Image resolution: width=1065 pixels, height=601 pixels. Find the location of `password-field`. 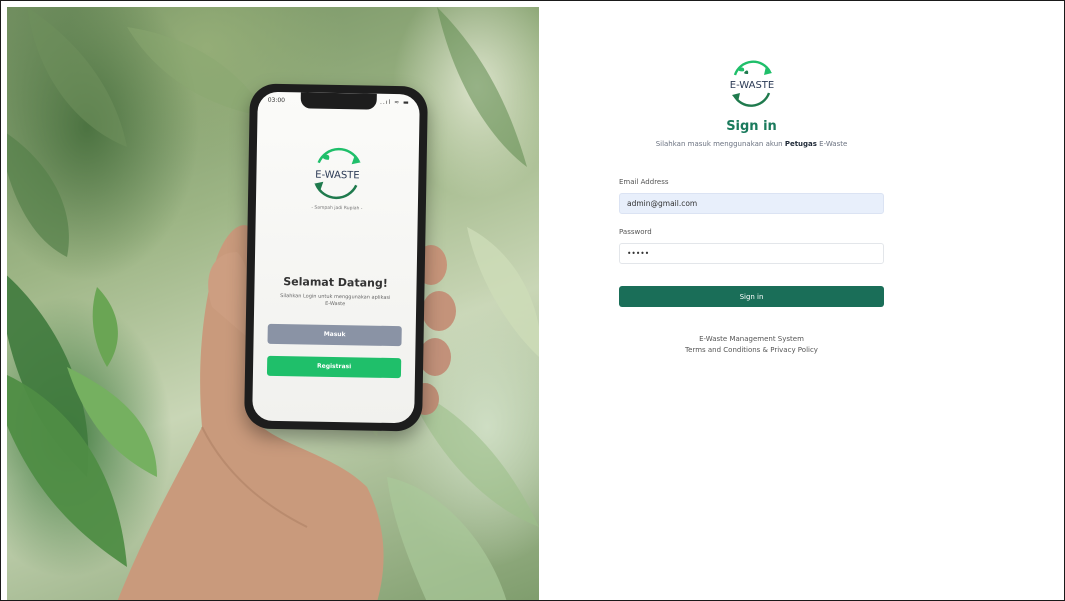

password-field is located at coordinates (751, 253).